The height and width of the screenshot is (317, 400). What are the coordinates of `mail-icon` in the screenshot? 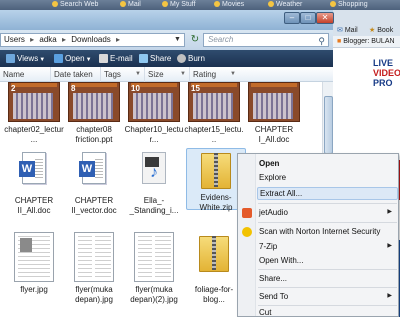 It's located at (123, 4).